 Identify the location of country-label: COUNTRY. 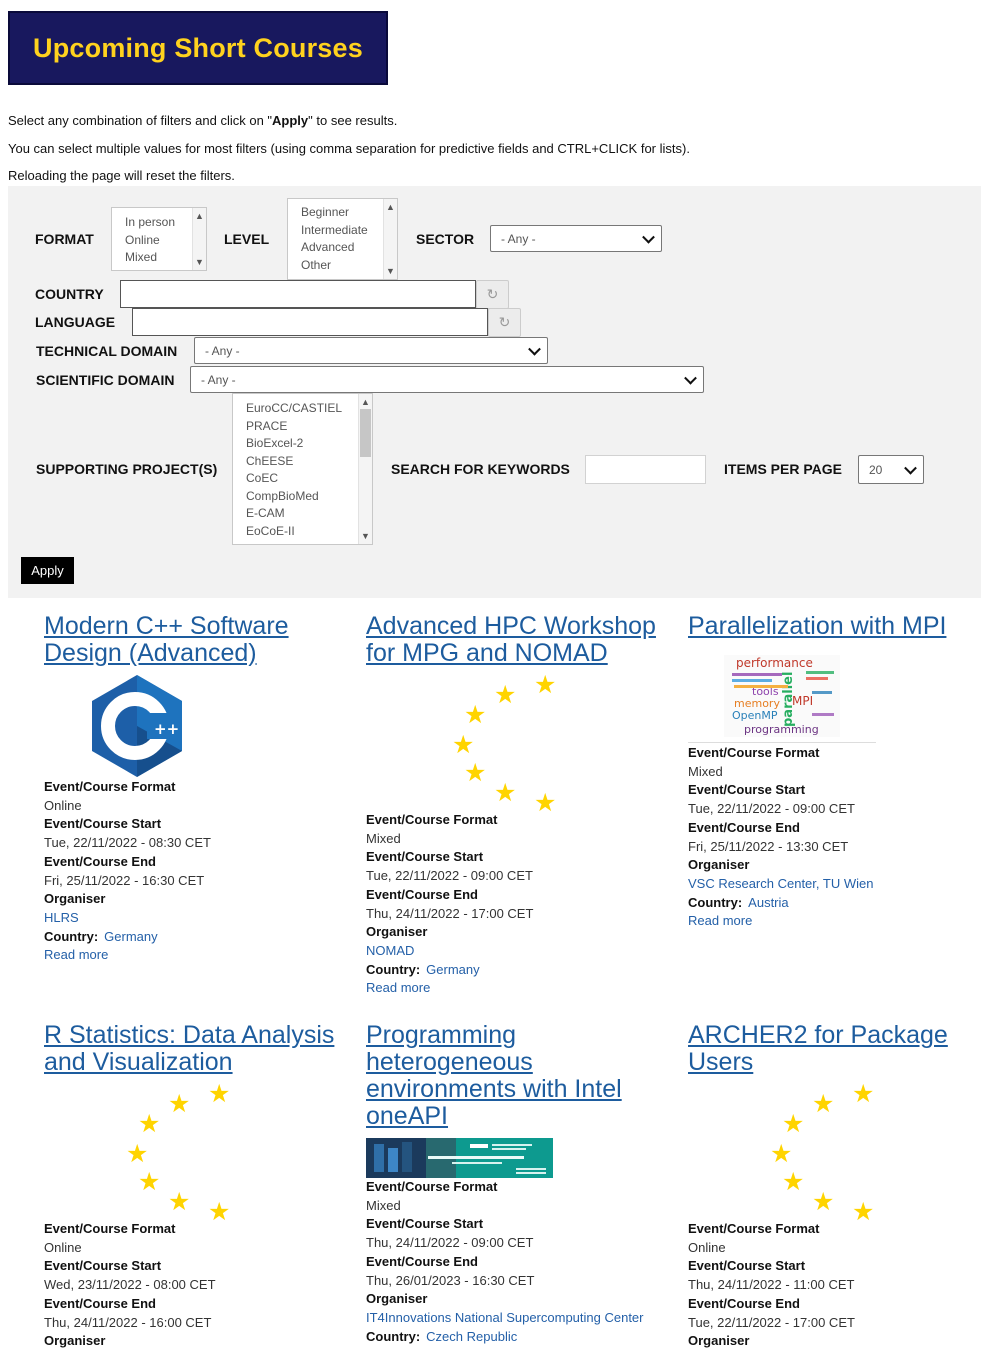
(69, 294).